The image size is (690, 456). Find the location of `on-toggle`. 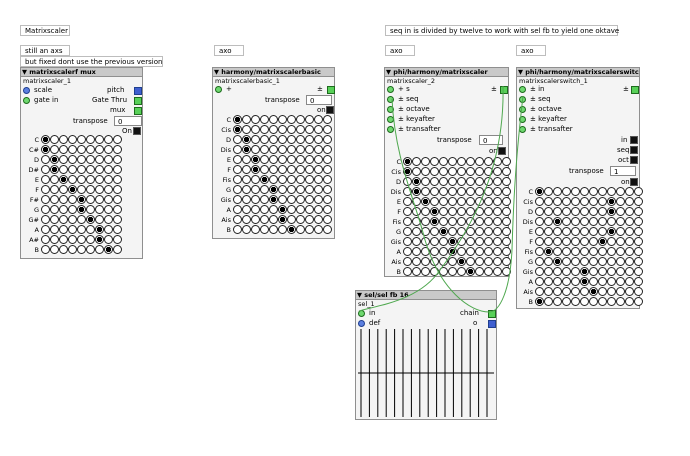

on-toggle is located at coordinates (634, 182).